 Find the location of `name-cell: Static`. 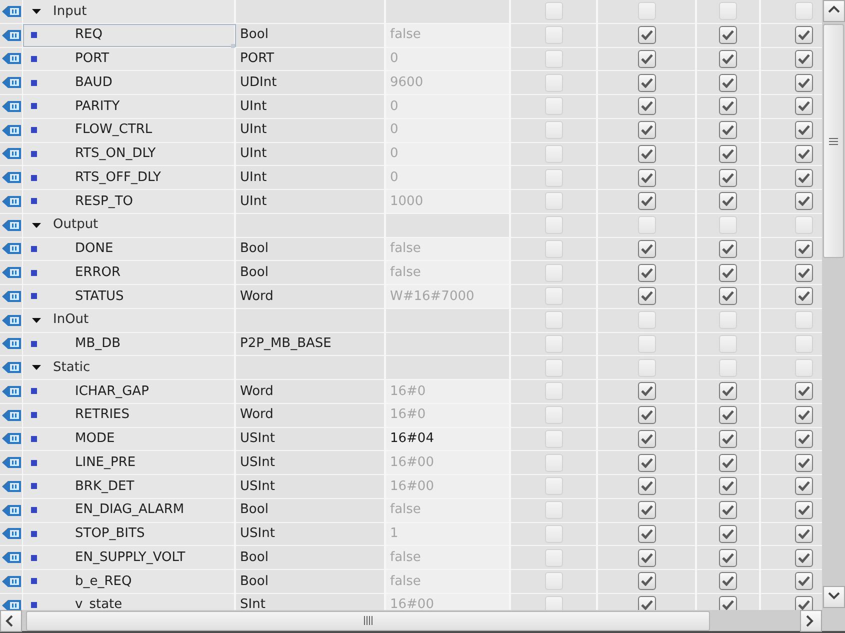

name-cell: Static is located at coordinates (129, 367).